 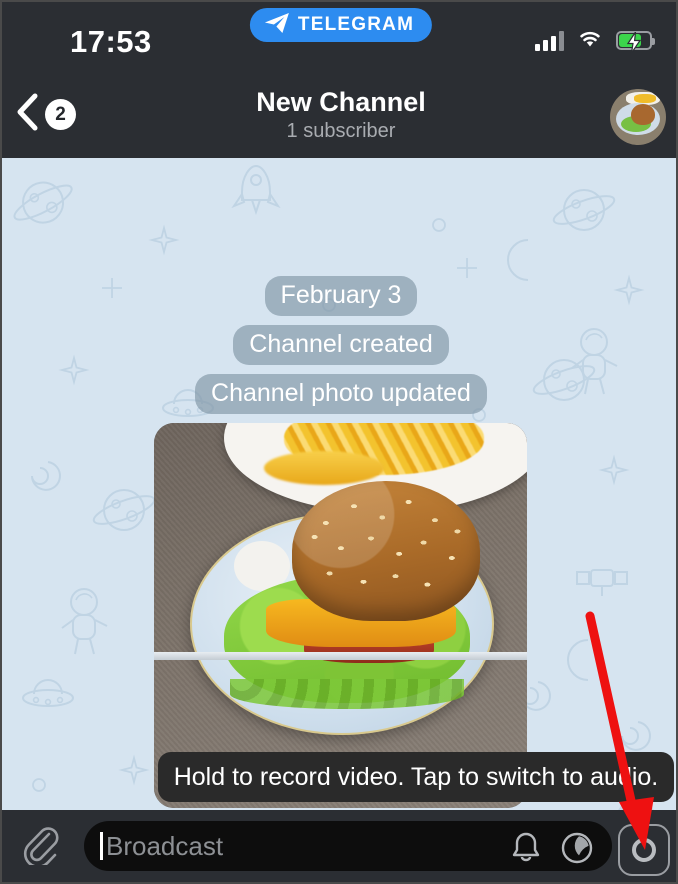 I want to click on sticker-circle-icon, so click(x=577, y=850).